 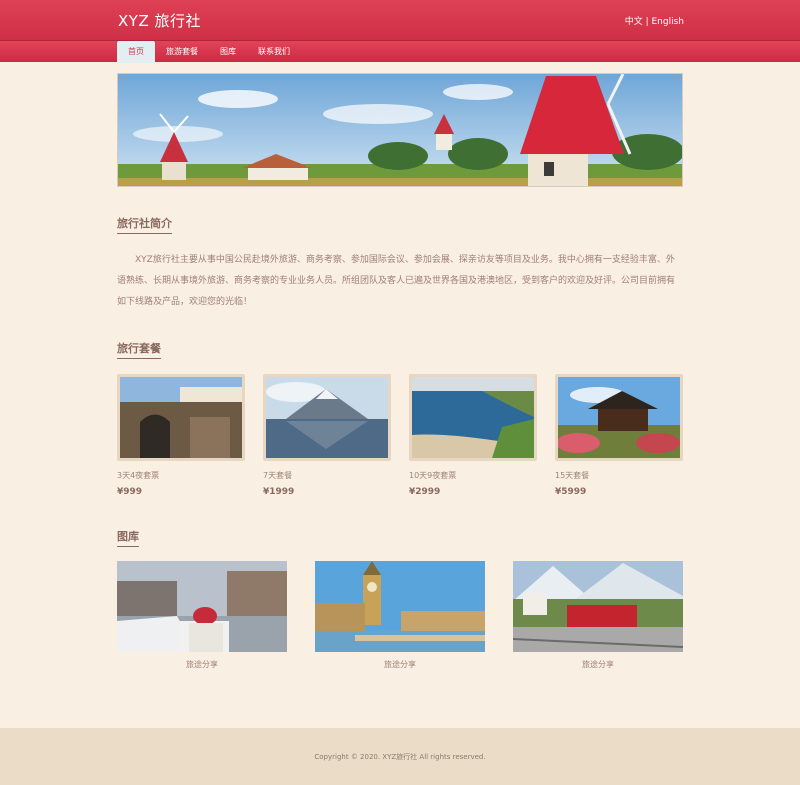 What do you see at coordinates (274, 52) in the screenshot?
I see `nav-item-contact: 联系我们` at bounding box center [274, 52].